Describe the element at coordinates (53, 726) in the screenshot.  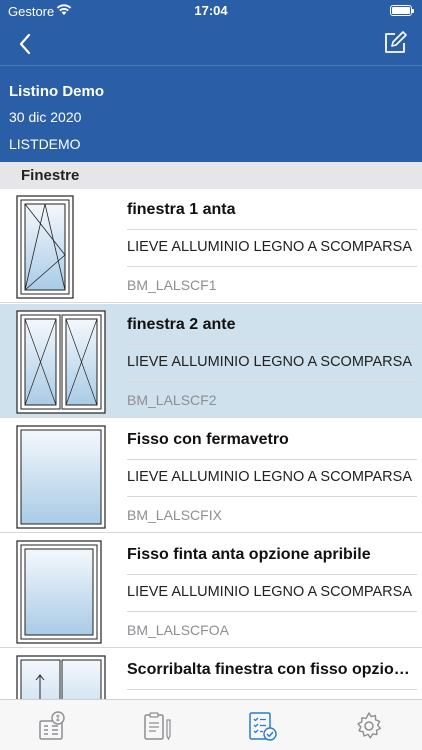
I see `price-list-calculator-icon` at that location.